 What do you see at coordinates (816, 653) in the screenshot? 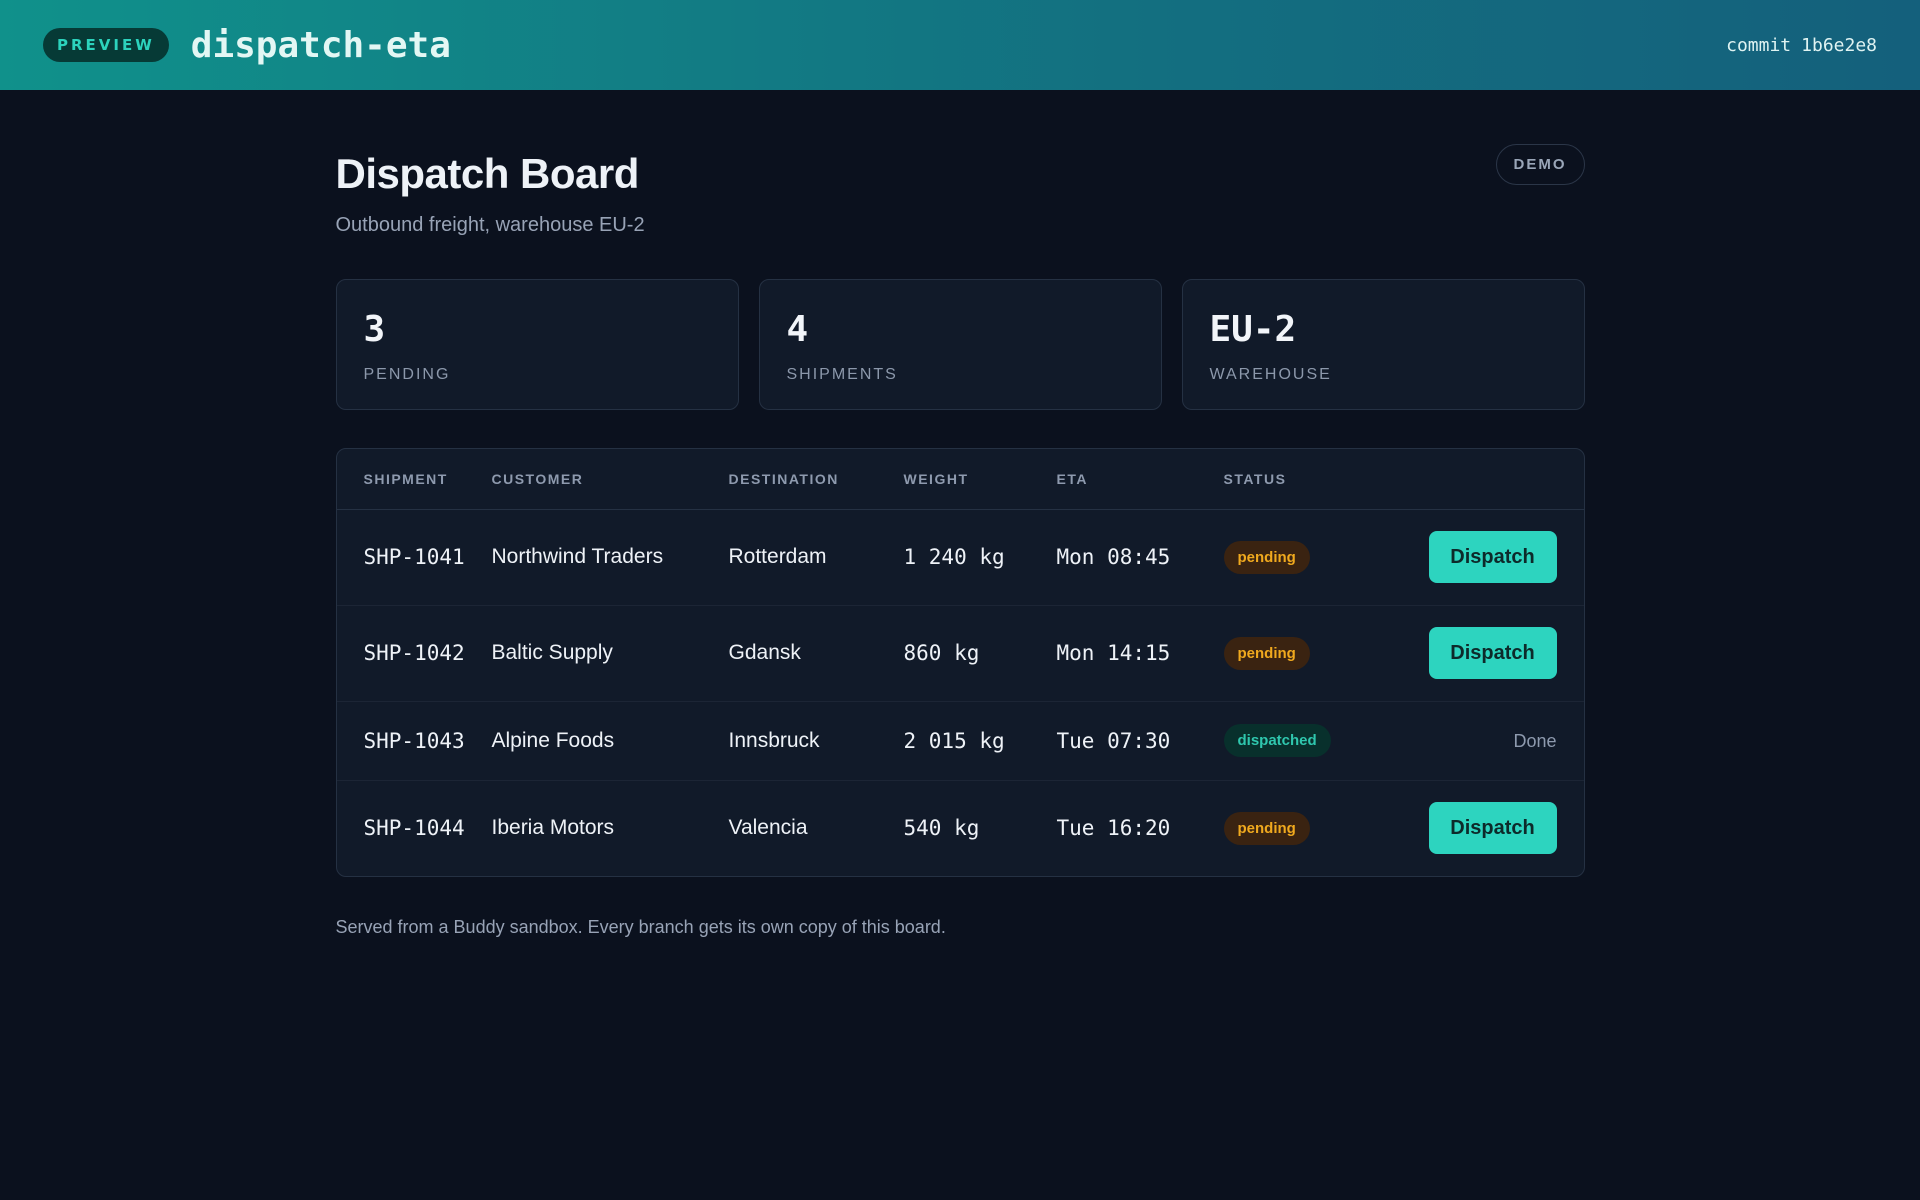
I see `cell-destination: Gdansk` at bounding box center [816, 653].